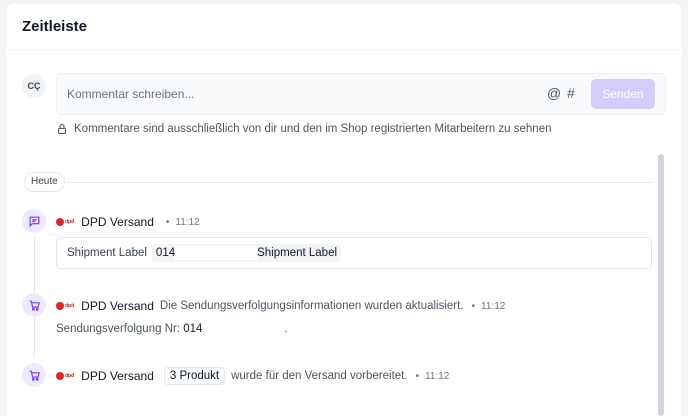 The width and height of the screenshot is (688, 416). Describe the element at coordinates (571, 93) in the screenshot. I see `hashtag-icon: #` at that location.